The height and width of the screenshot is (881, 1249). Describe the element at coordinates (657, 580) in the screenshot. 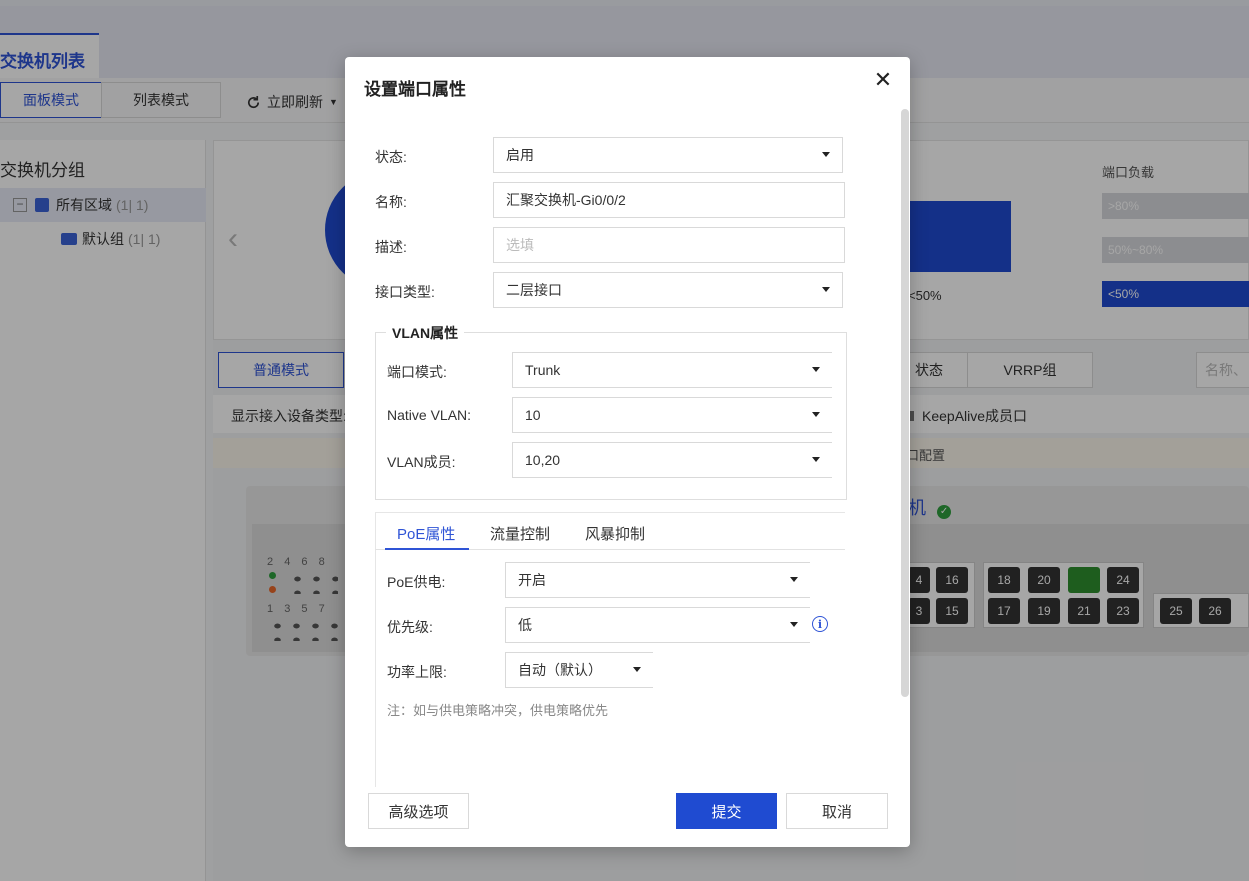

I see `poe-power-select: 开启` at that location.